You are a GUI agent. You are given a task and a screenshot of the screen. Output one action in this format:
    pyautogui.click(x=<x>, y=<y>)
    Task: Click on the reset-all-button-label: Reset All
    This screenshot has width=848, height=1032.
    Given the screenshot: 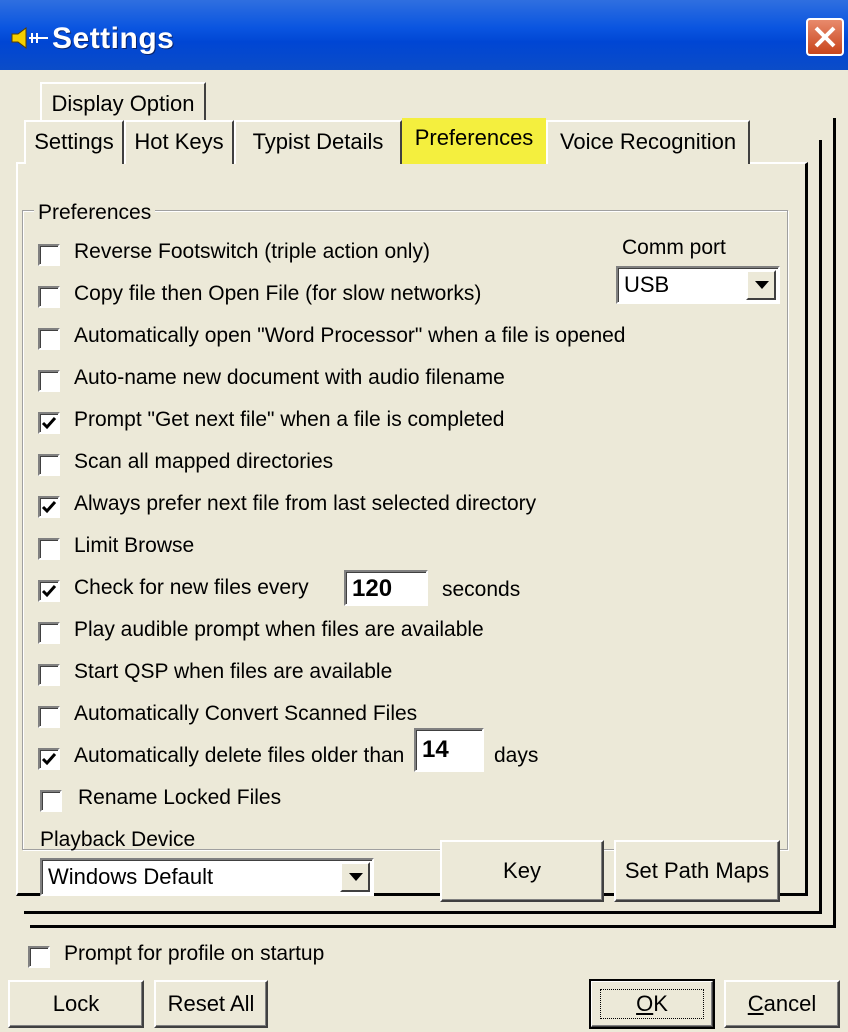 What is the action you would take?
    pyautogui.click(x=211, y=1003)
    